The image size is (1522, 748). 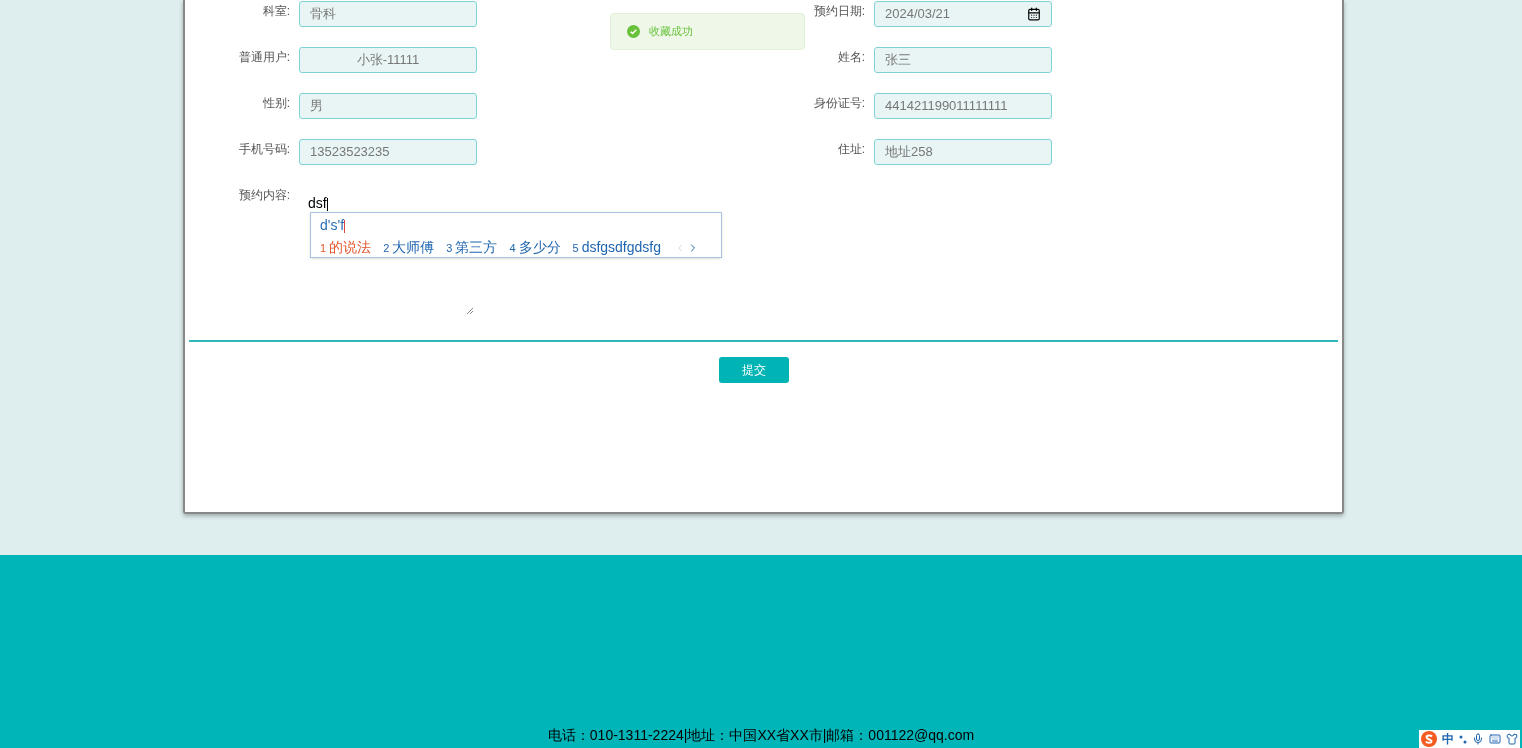 I want to click on field-label: 科室:, so click(x=275, y=11).